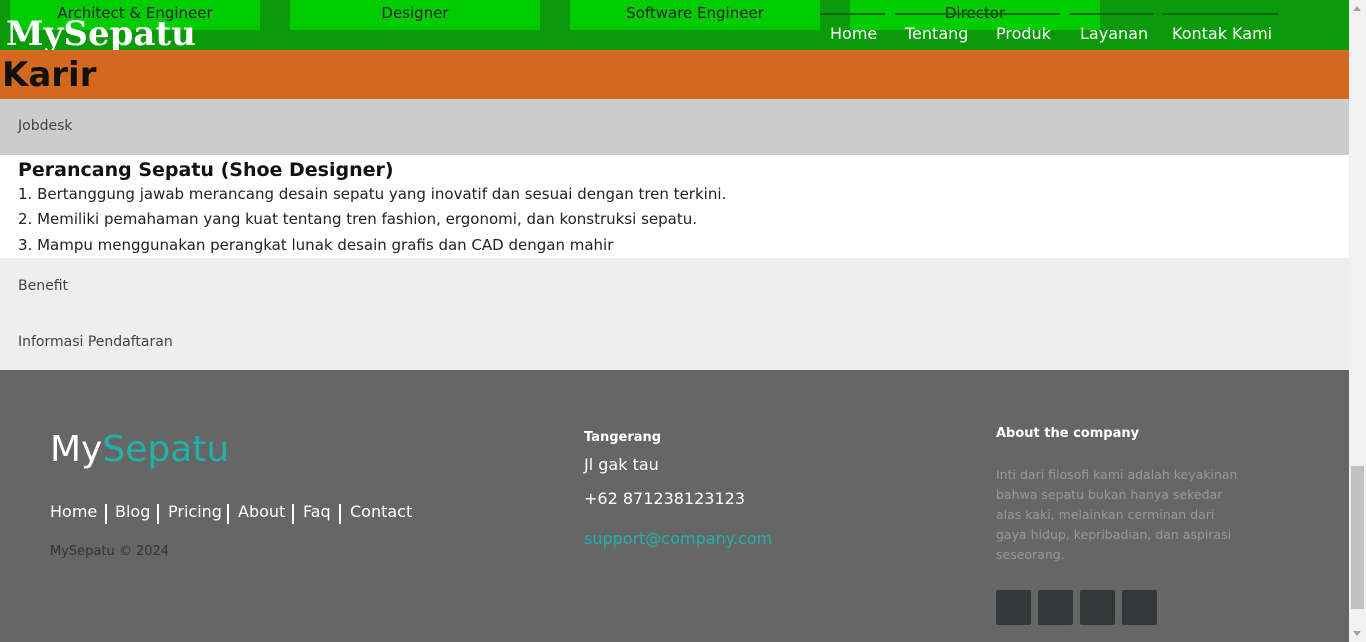 This screenshot has width=1366, height=642. I want to click on accordion-informasi-pendaftaran-header: Informasi Pendaftaran, so click(674, 342).